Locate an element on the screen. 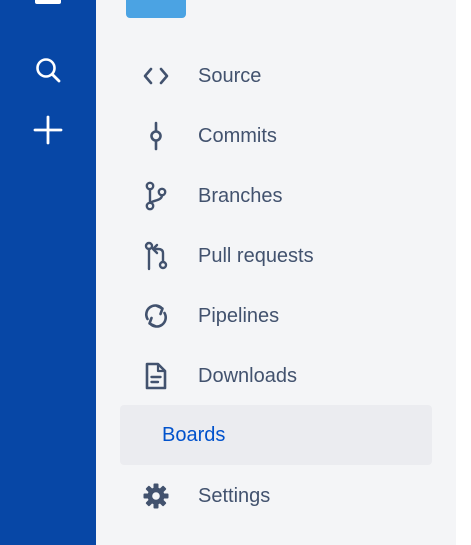 Image resolution: width=471 pixels, height=545 pixels. sidebar-item-pull-requests: Pull requests is located at coordinates (276, 256).